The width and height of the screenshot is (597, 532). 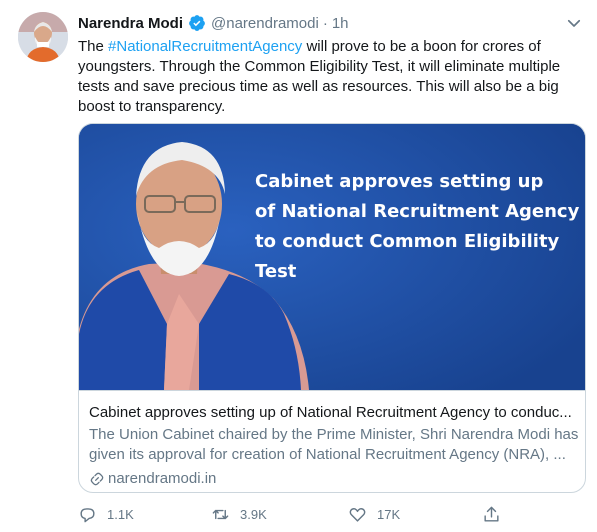 I want to click on like-icon, so click(x=357, y=515).